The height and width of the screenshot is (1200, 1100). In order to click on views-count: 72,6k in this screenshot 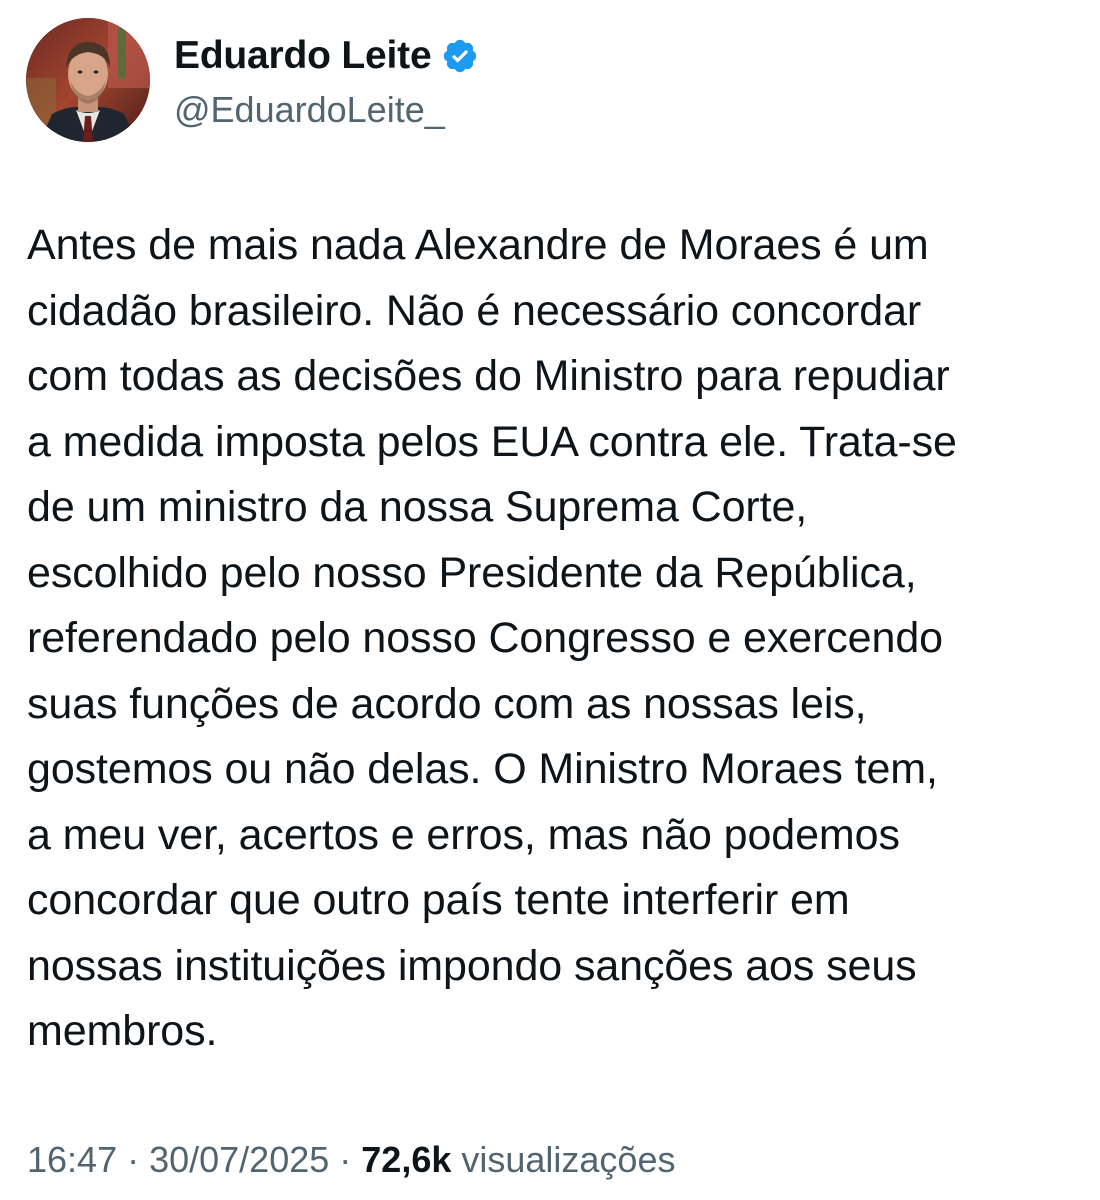, I will do `click(406, 1159)`.